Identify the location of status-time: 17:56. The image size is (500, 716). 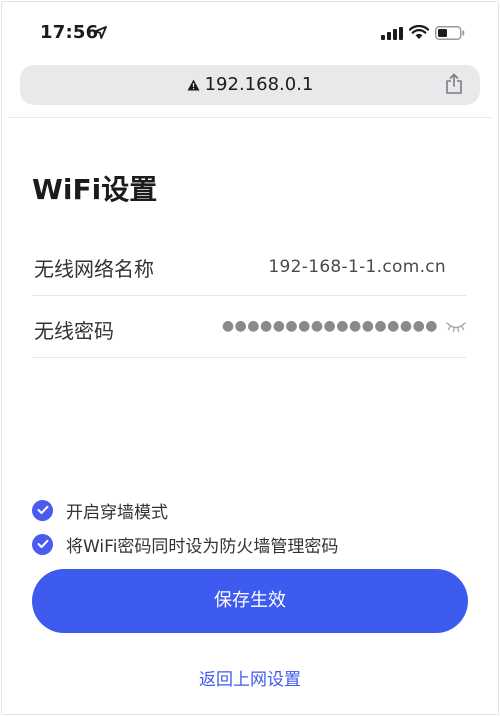
(69, 32).